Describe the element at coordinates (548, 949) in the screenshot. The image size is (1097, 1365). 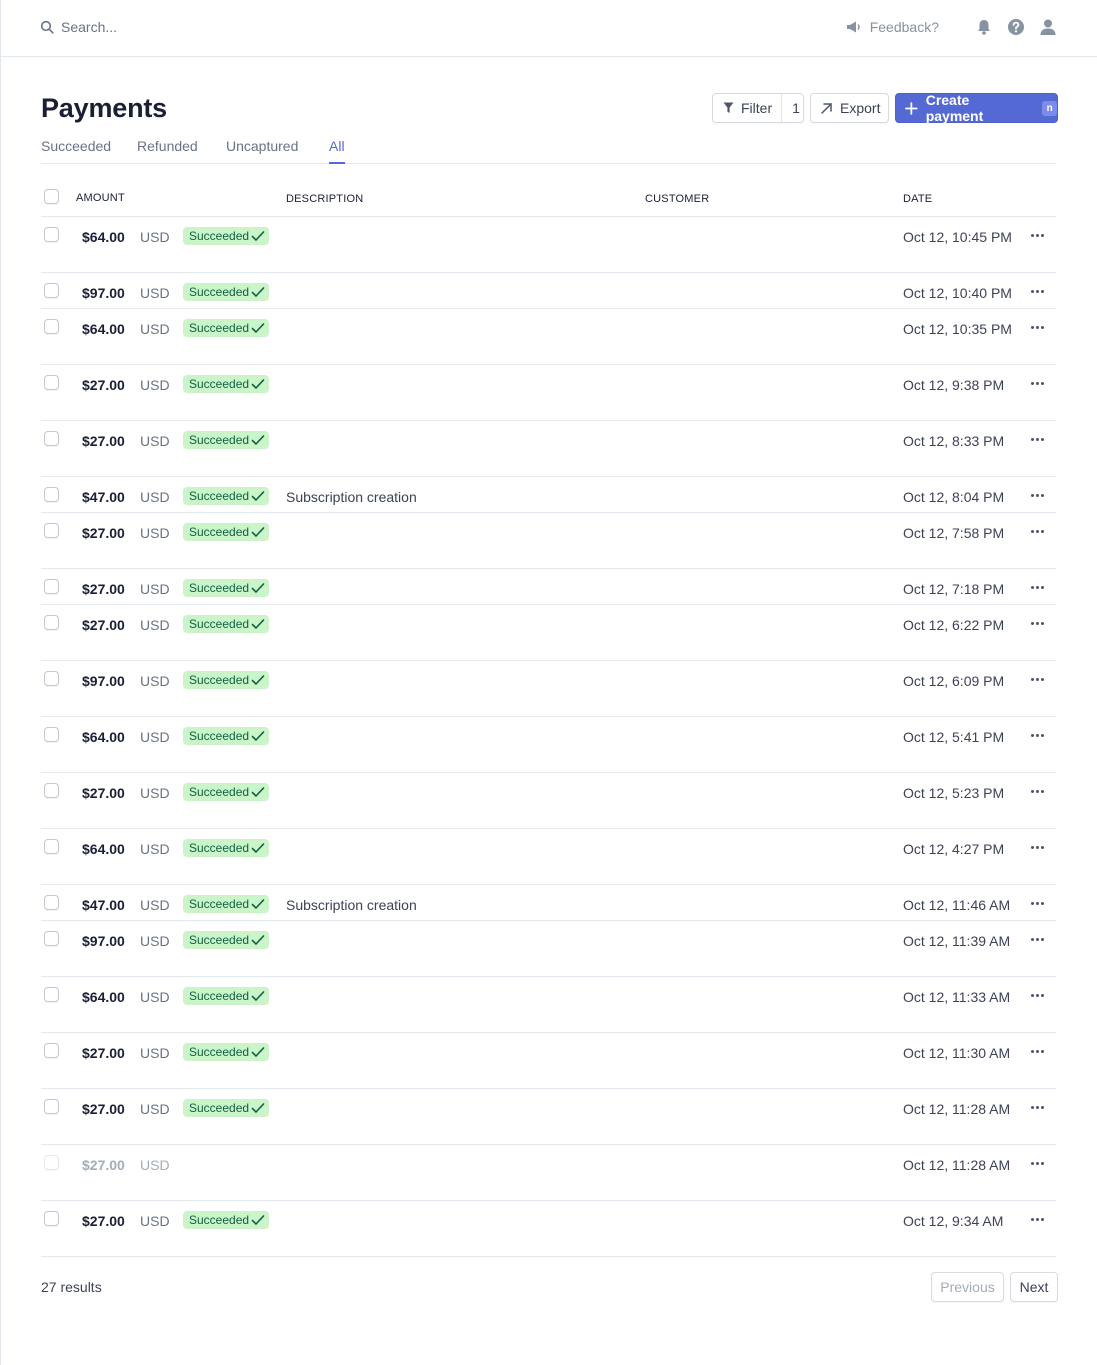
I see `table-row: $97.00 USD Succeeded Oct 12, 11:39 AM` at that location.